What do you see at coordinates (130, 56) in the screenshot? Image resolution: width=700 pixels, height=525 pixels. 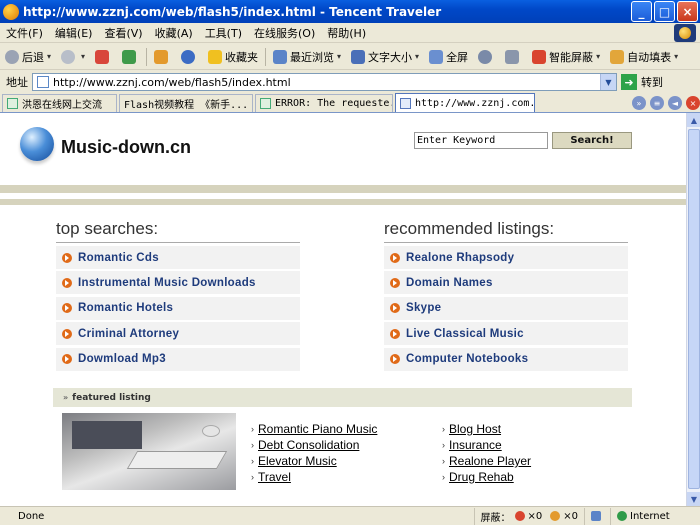 I see `refresh-button` at bounding box center [130, 56].